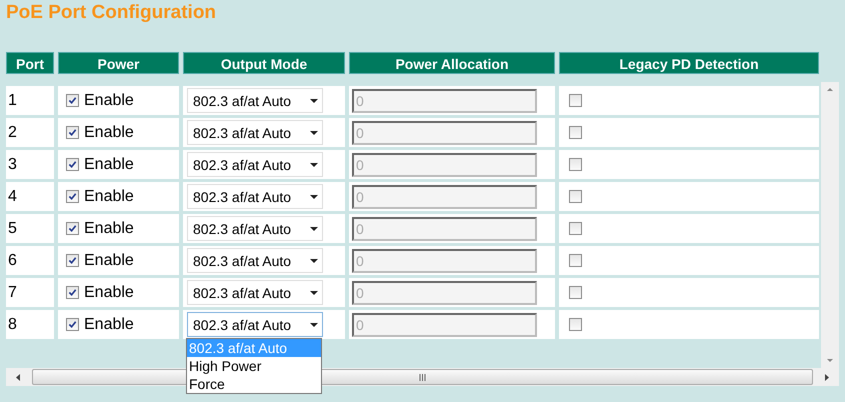 The width and height of the screenshot is (845, 402). I want to click on port-number: 2, so click(12, 133).